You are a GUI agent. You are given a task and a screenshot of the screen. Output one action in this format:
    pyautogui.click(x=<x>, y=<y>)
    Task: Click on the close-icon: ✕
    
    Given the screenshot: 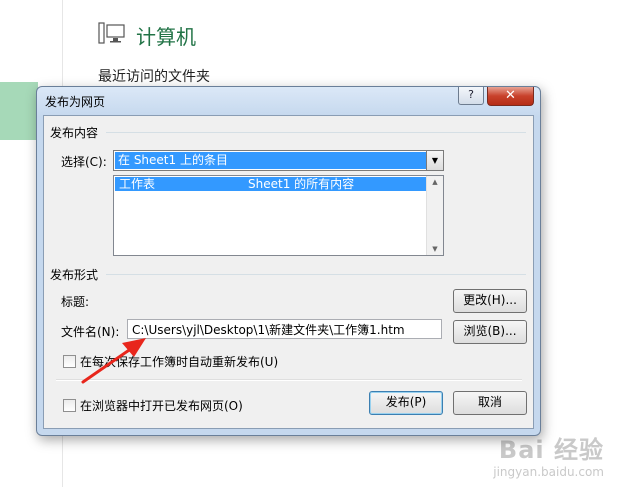 What is the action you would take?
    pyautogui.click(x=510, y=95)
    